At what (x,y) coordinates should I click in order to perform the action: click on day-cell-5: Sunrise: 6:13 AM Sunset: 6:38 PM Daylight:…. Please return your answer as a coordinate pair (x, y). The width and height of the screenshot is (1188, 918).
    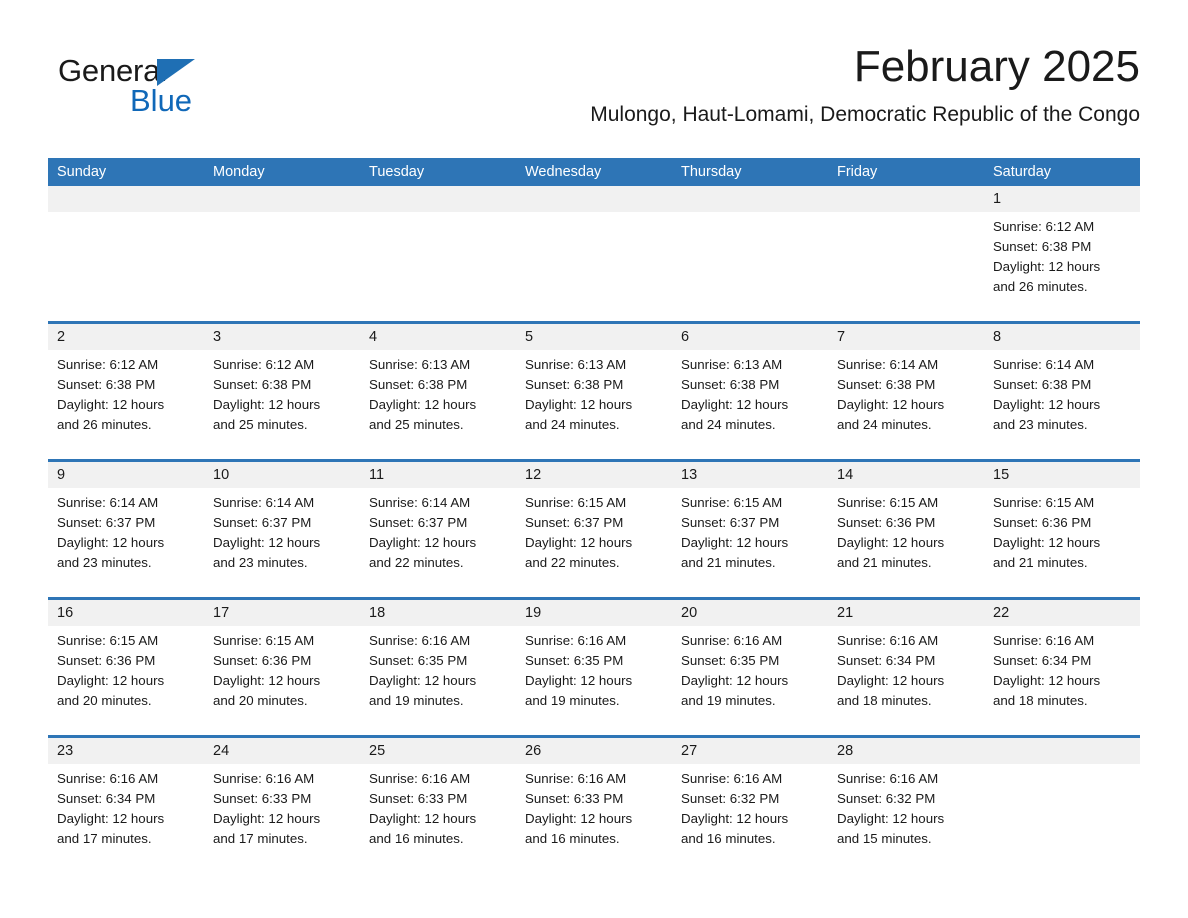
    Looking at the image, I should click on (594, 404).